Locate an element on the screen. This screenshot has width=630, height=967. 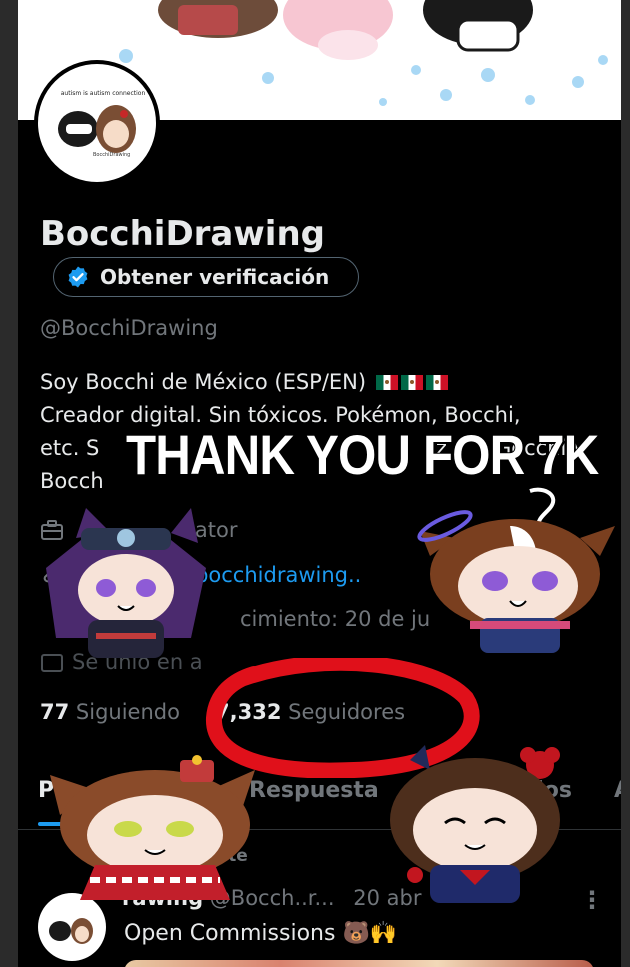
post-media is located at coordinates (359, 963).